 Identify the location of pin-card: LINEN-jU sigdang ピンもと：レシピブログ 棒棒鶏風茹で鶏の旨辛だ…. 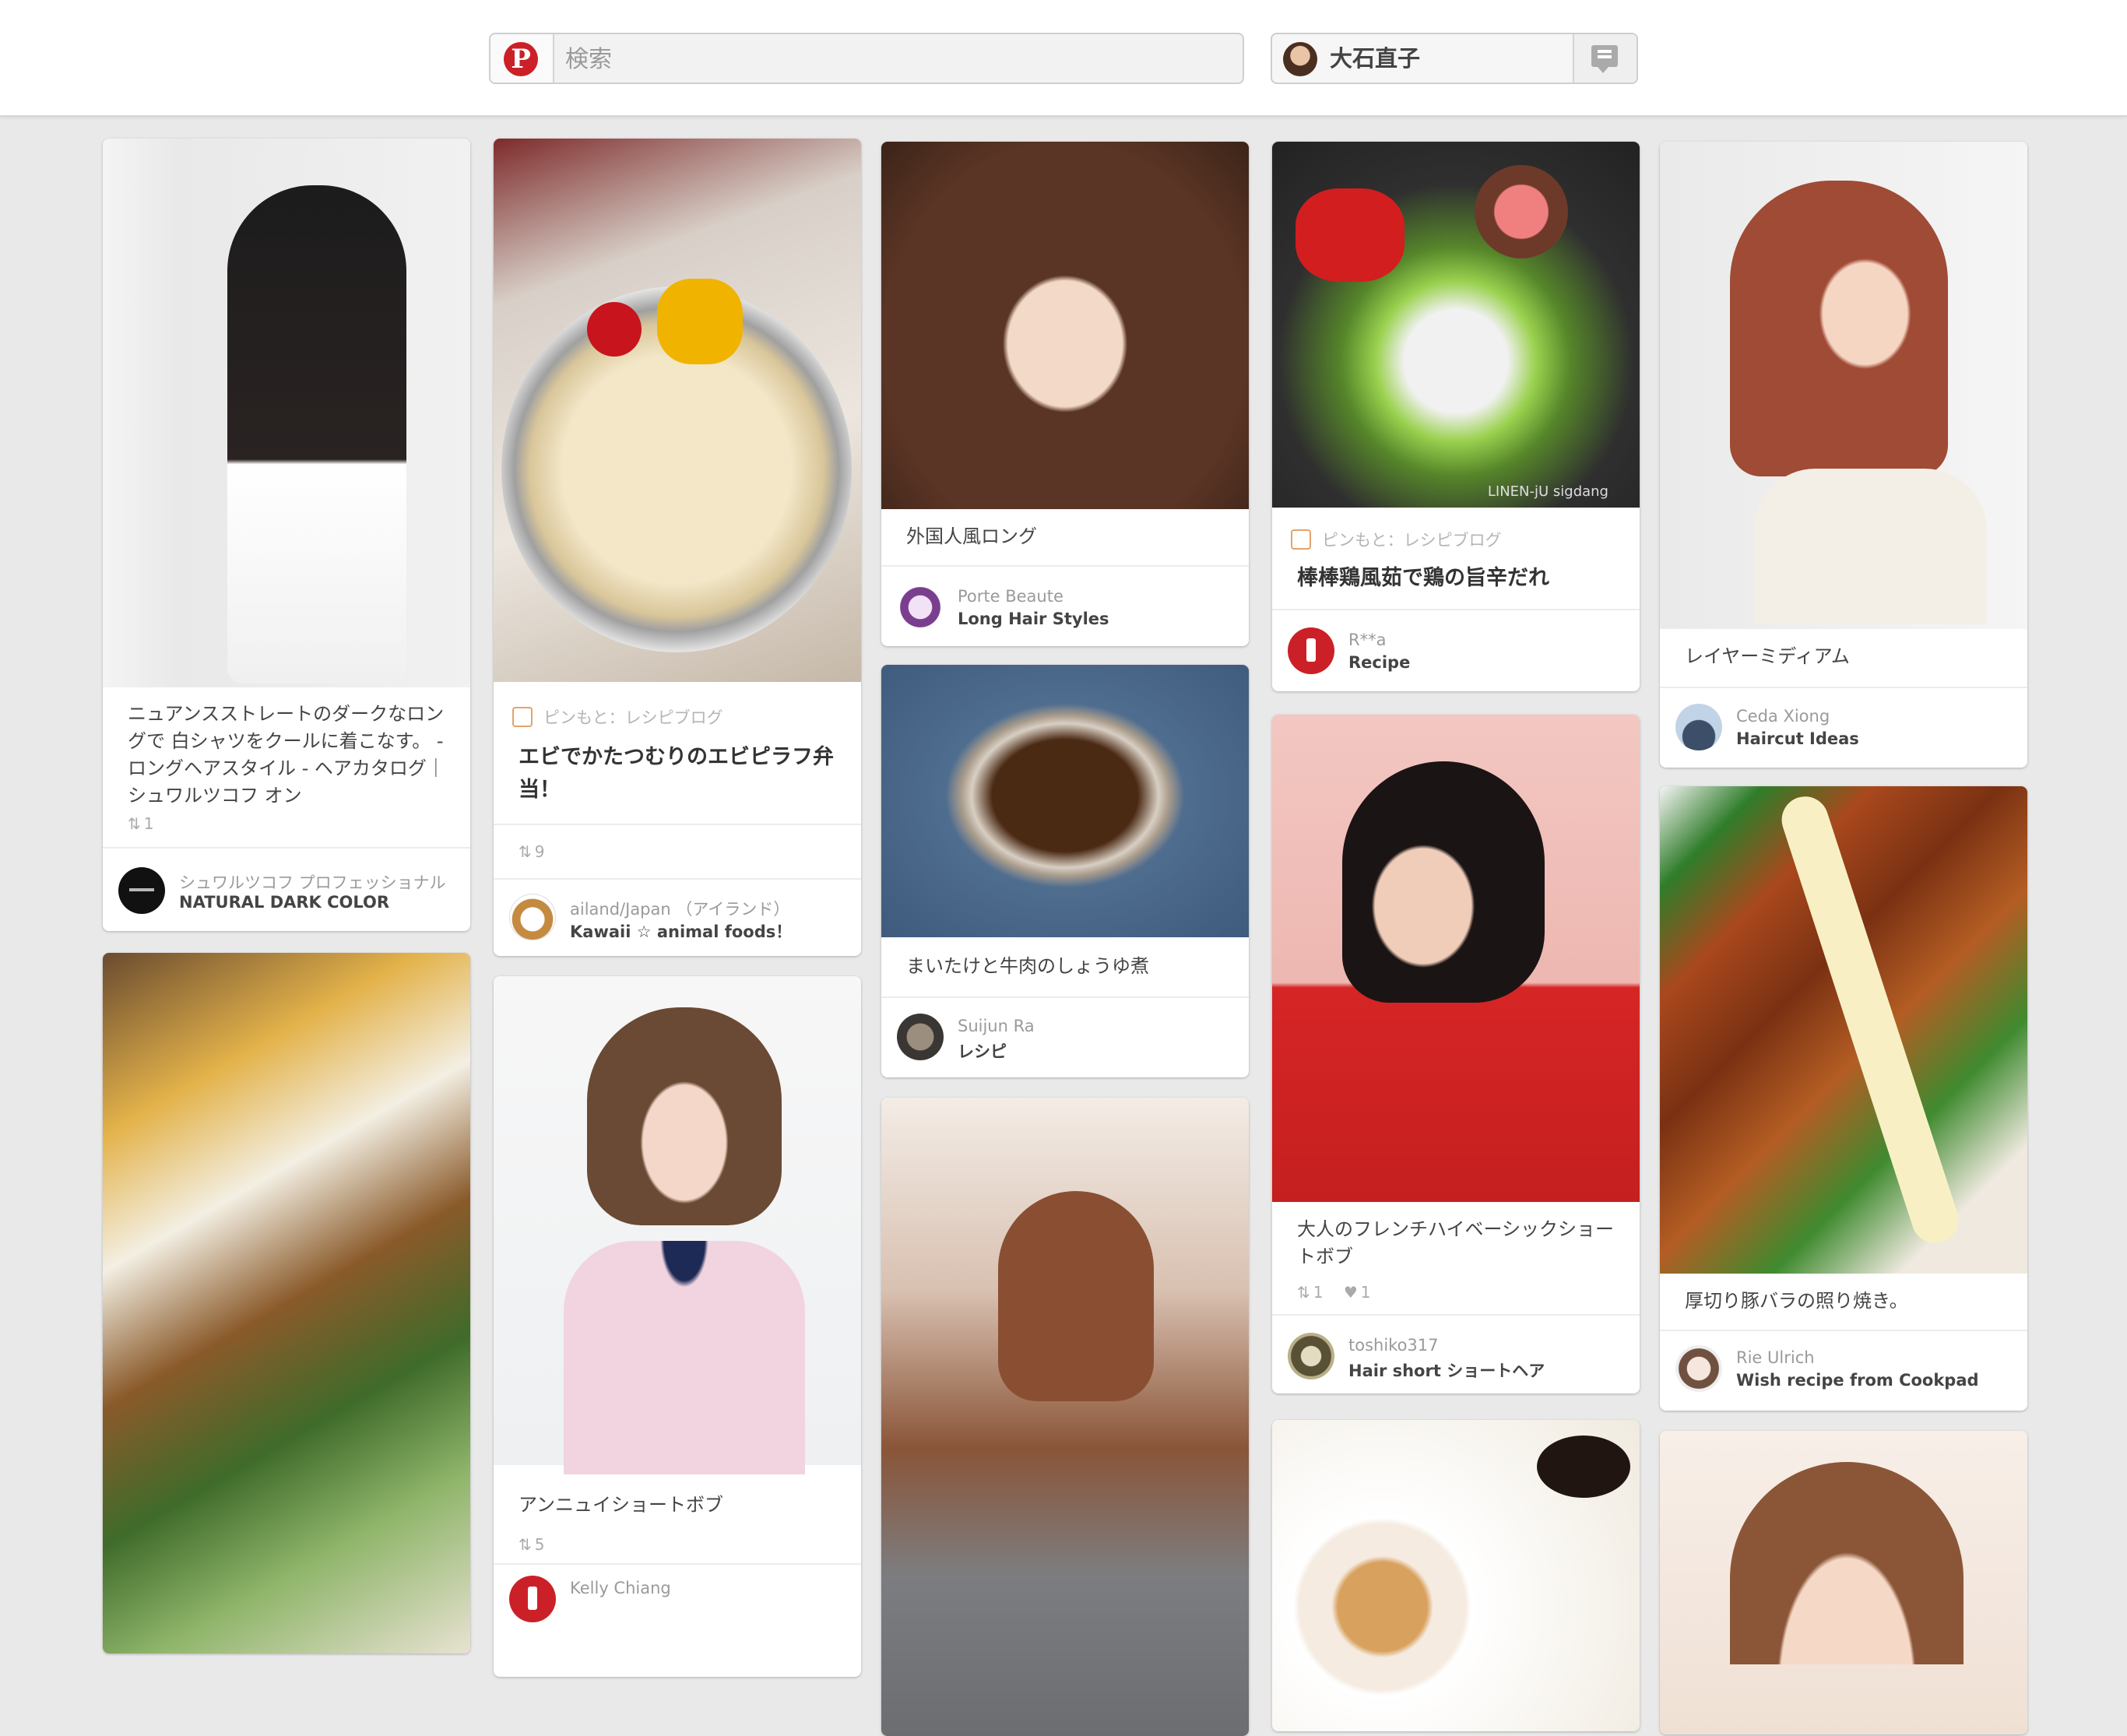
(1456, 416).